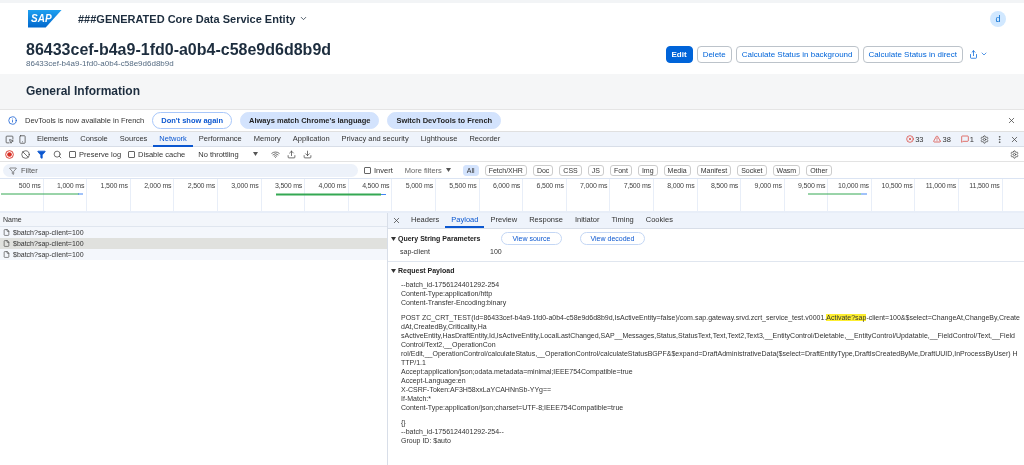 Image resolution: width=1024 pixels, height=465 pixels. Describe the element at coordinates (912, 54) in the screenshot. I see `action-button: Calculate Status in direct` at that location.